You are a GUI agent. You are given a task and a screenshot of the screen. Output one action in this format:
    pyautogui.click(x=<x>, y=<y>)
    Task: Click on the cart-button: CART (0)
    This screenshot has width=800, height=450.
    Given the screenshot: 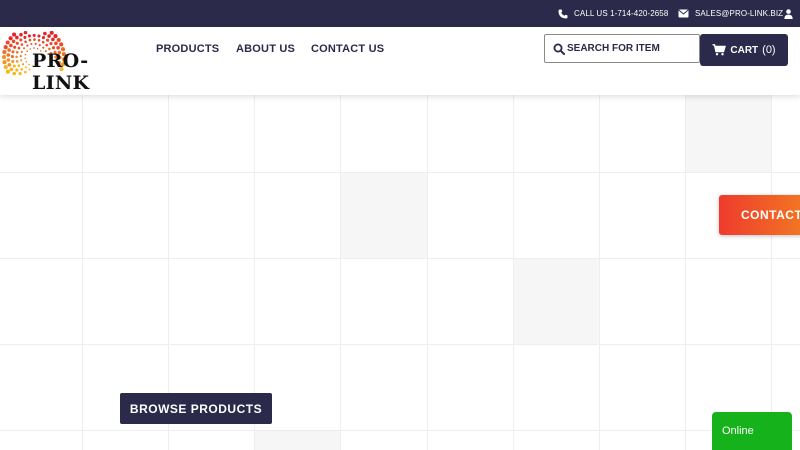 What is the action you would take?
    pyautogui.click(x=744, y=50)
    